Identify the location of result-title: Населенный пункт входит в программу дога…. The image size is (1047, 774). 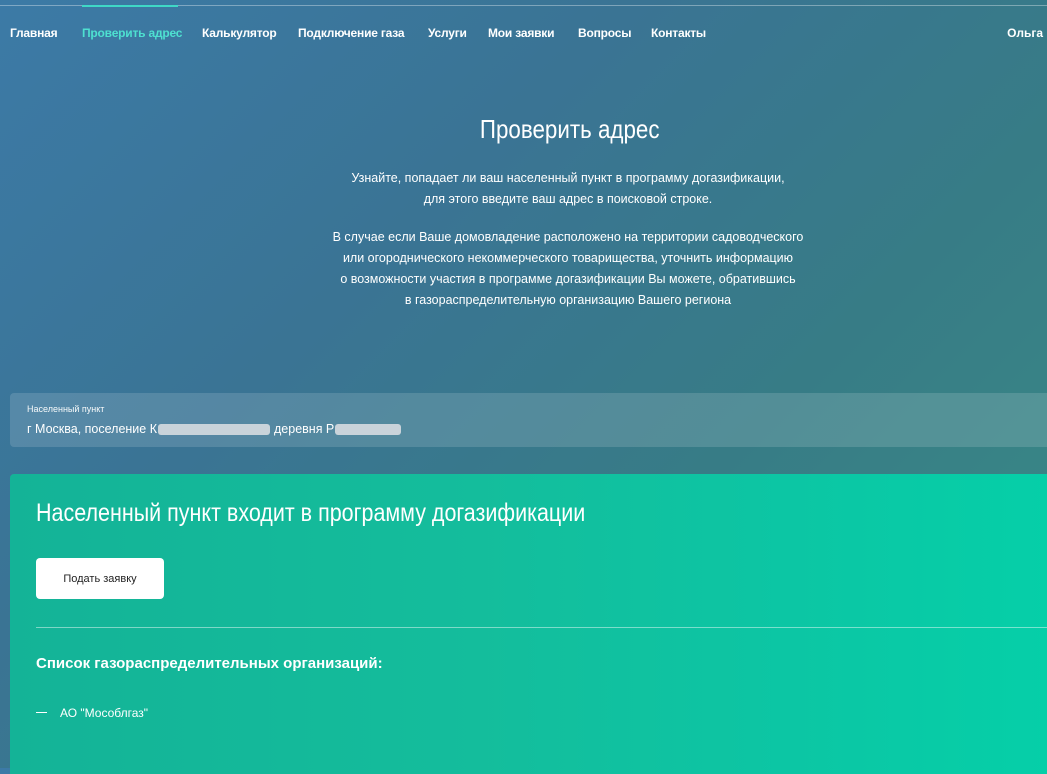
(311, 513).